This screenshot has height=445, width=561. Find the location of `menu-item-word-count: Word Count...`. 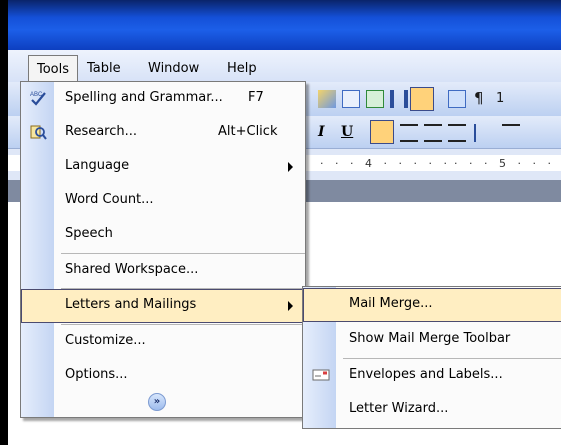

menu-item-word-count: Word Count... is located at coordinates (163, 201).